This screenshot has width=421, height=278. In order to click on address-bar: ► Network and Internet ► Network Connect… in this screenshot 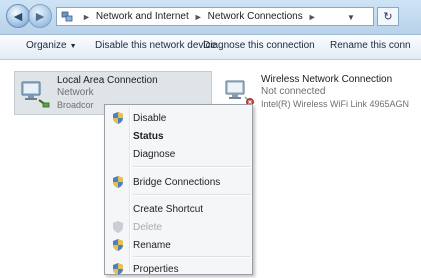, I will do `click(215, 16)`.